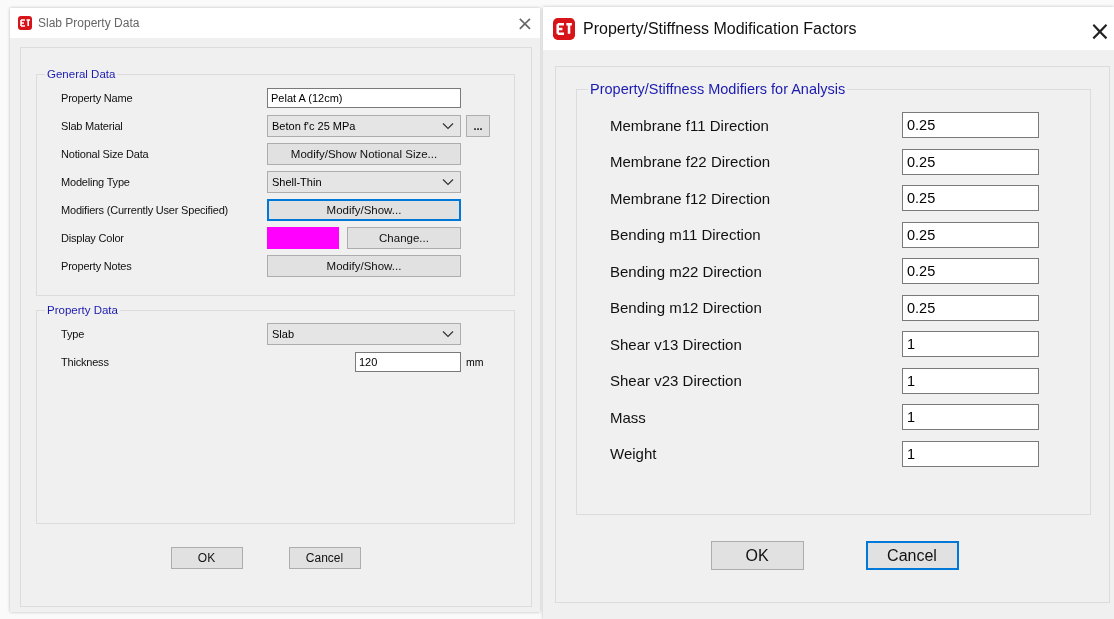  I want to click on group-title: Property/Stiffness Modifiers for Analysis, so click(718, 89).